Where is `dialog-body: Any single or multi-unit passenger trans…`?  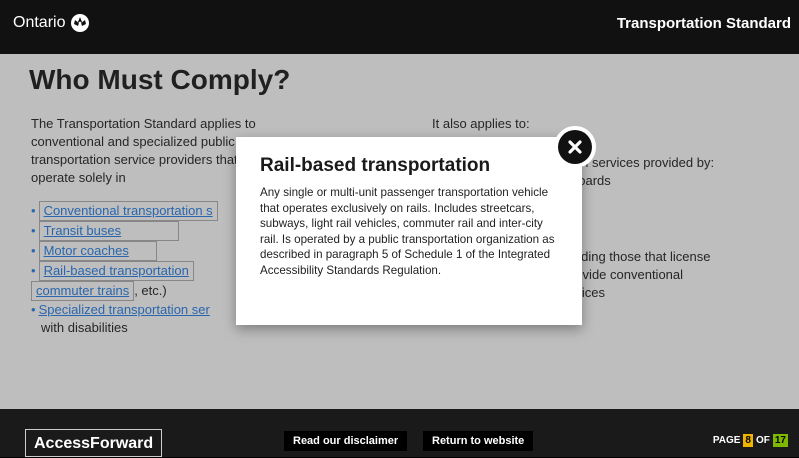 dialog-body: Any single or multi-unit passenger trans… is located at coordinates (407, 231).